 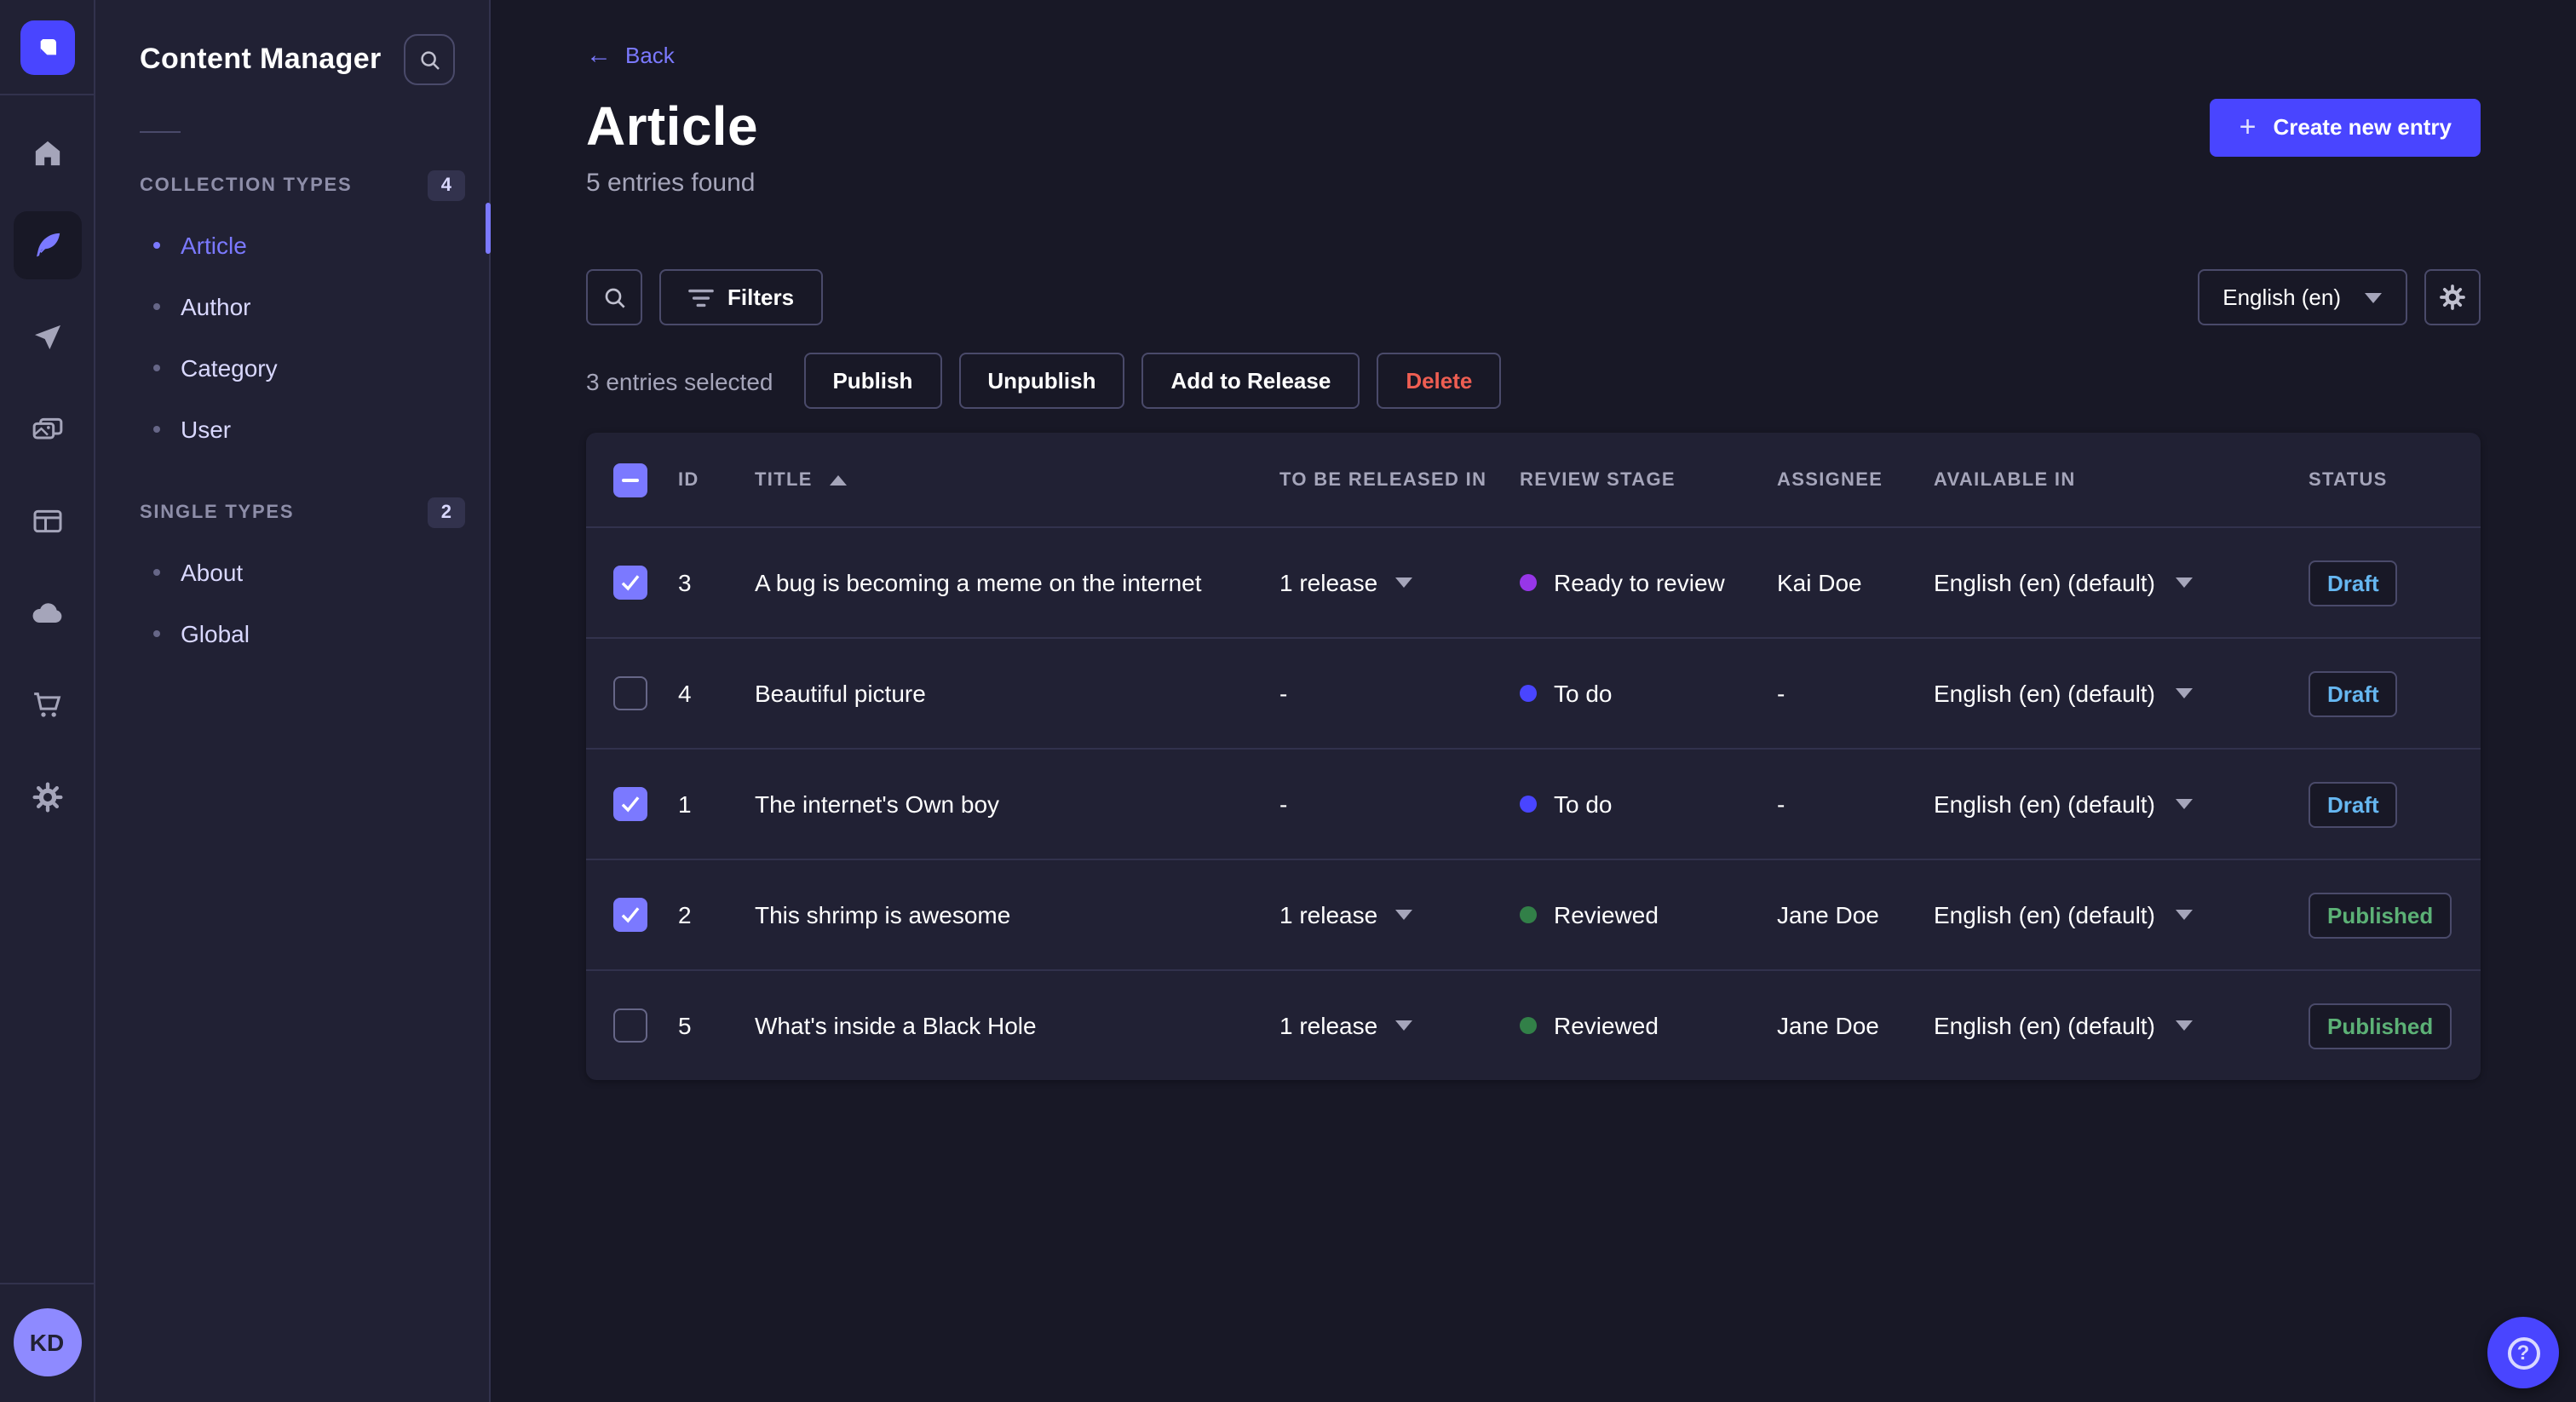 What do you see at coordinates (1017, 479) in the screenshot?
I see `col-title: TITLE` at bounding box center [1017, 479].